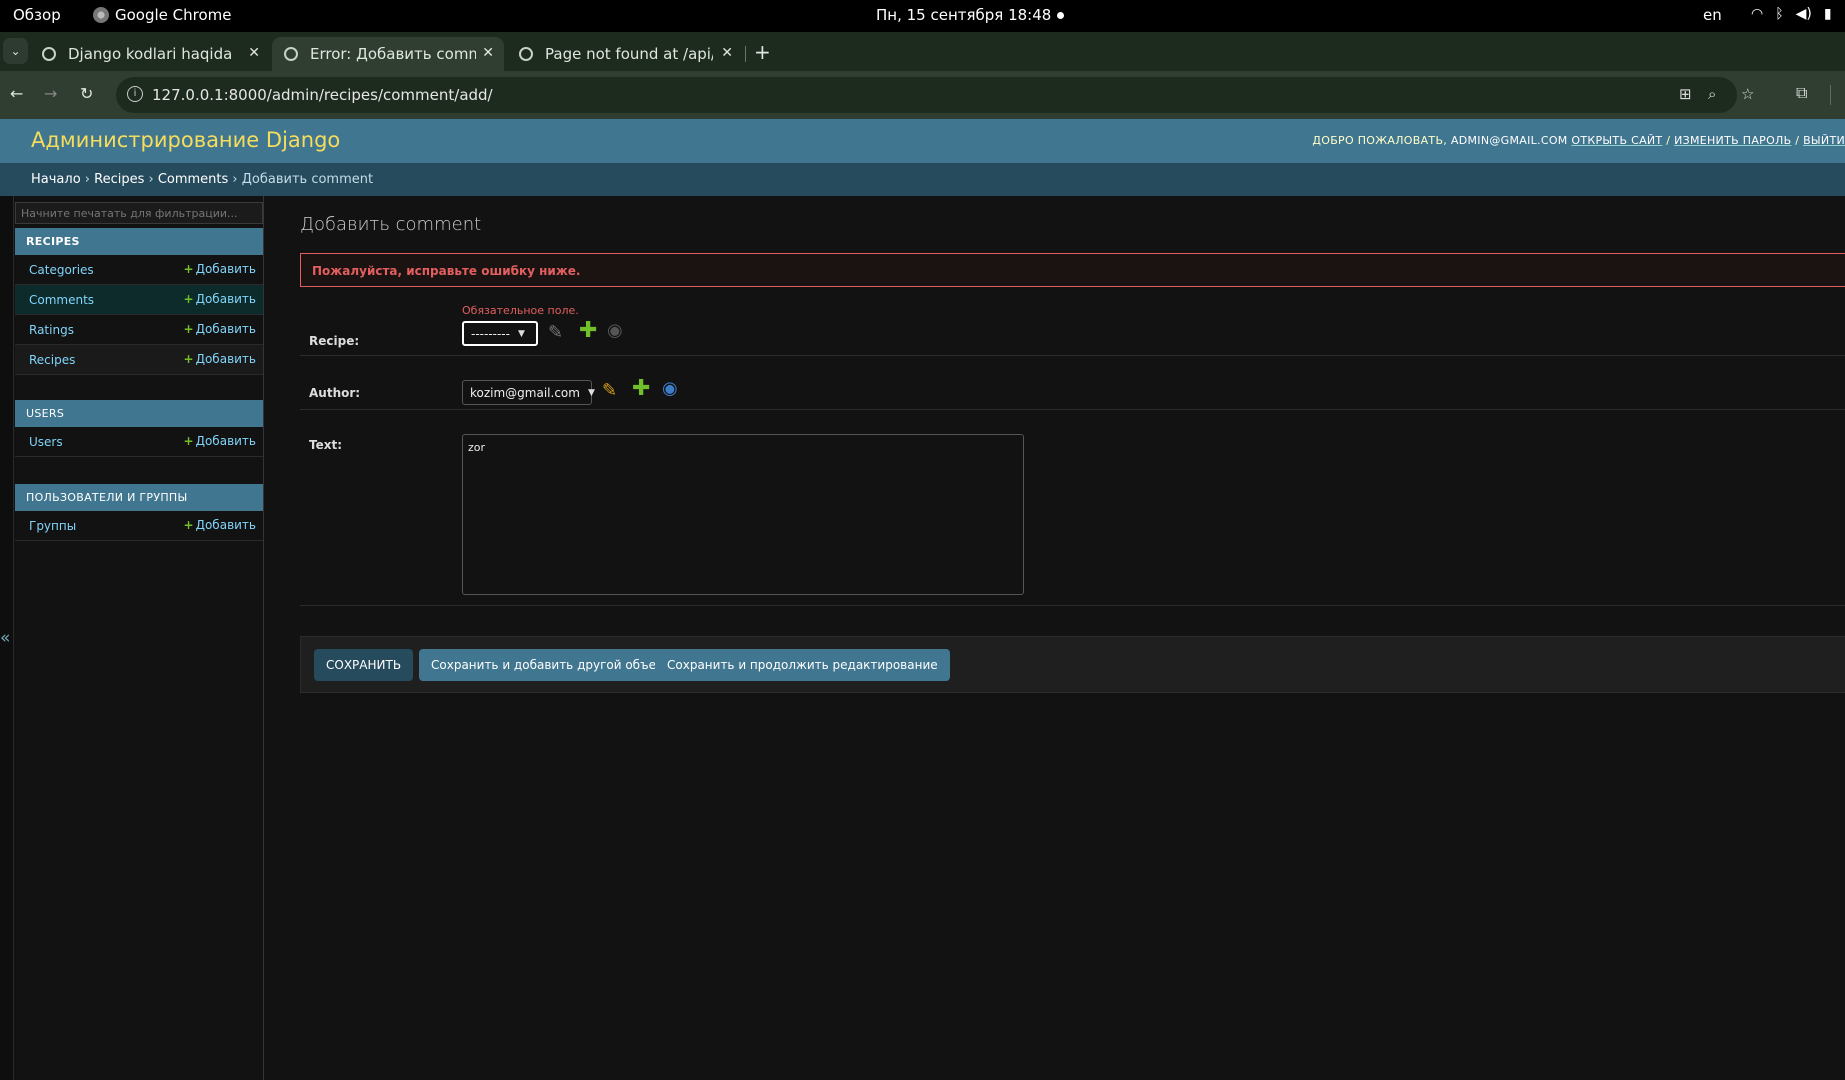 The height and width of the screenshot is (1080, 1845). Describe the element at coordinates (139, 442) in the screenshot. I see `sidebar-item-users: Users + Добавить` at that location.